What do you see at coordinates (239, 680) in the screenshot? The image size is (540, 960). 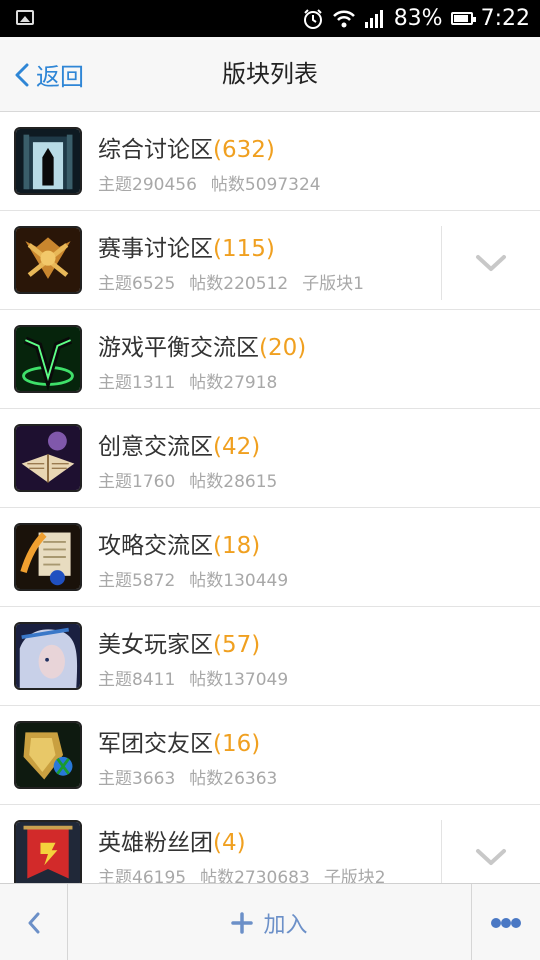 I see `post-count: 帖数137049` at bounding box center [239, 680].